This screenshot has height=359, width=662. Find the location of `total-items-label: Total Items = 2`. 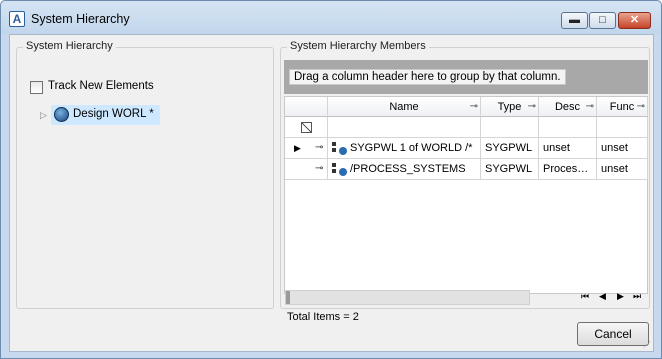

total-items-label: Total Items = 2 is located at coordinates (323, 317).